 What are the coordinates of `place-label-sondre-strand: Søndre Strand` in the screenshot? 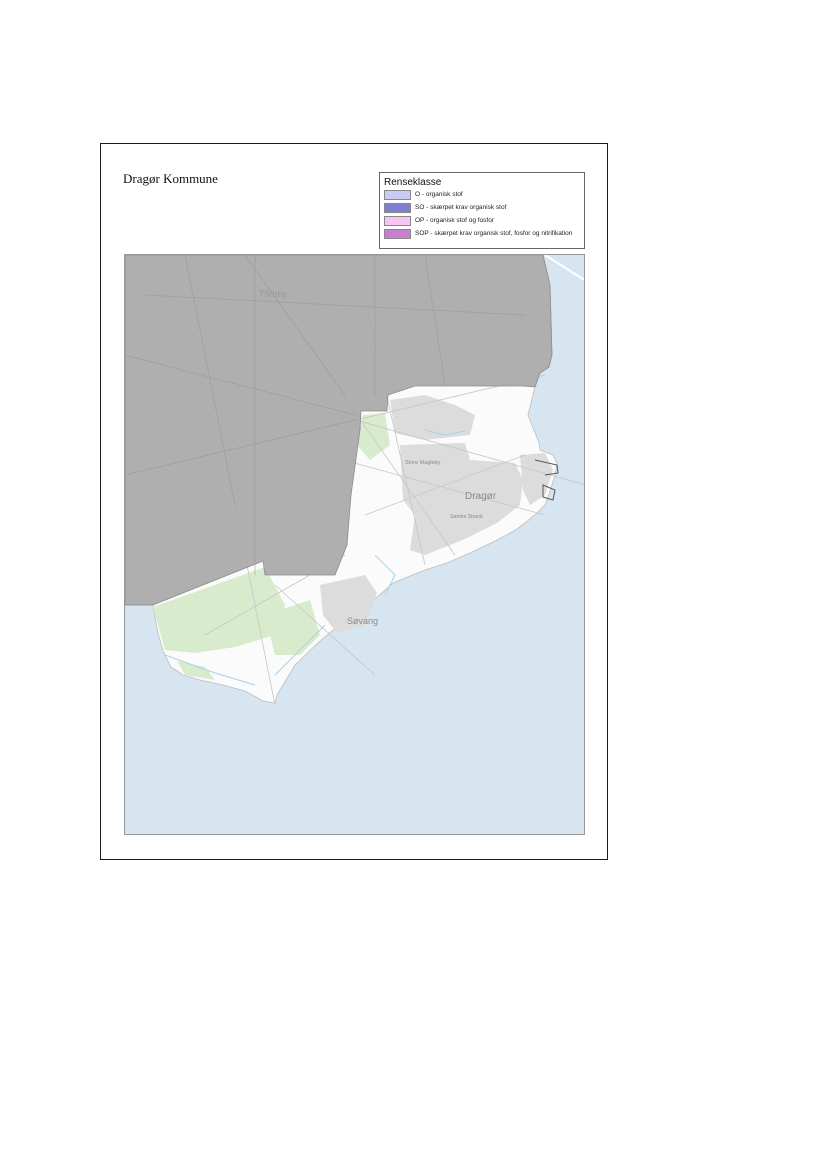 It's located at (466, 517).